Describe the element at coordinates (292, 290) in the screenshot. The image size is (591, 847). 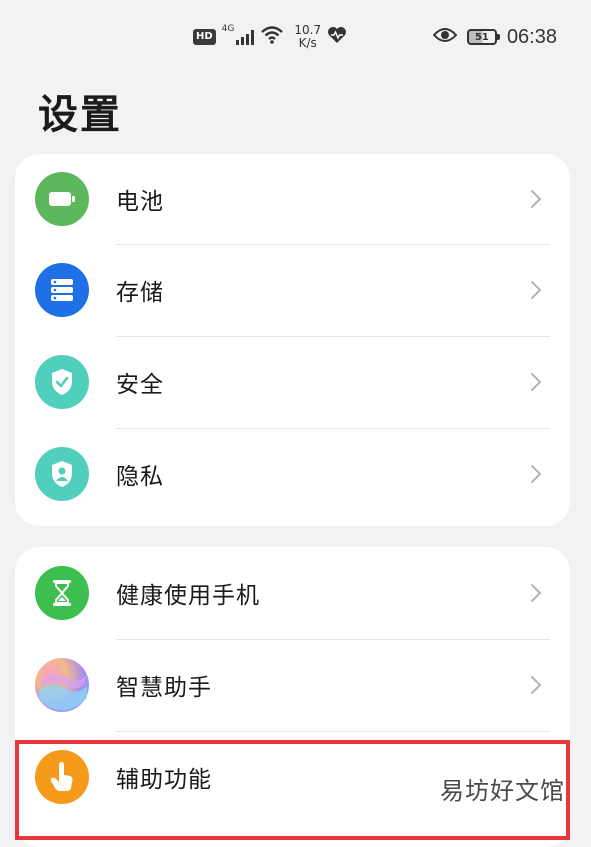
I see `settings-item-storage: 存储` at that location.